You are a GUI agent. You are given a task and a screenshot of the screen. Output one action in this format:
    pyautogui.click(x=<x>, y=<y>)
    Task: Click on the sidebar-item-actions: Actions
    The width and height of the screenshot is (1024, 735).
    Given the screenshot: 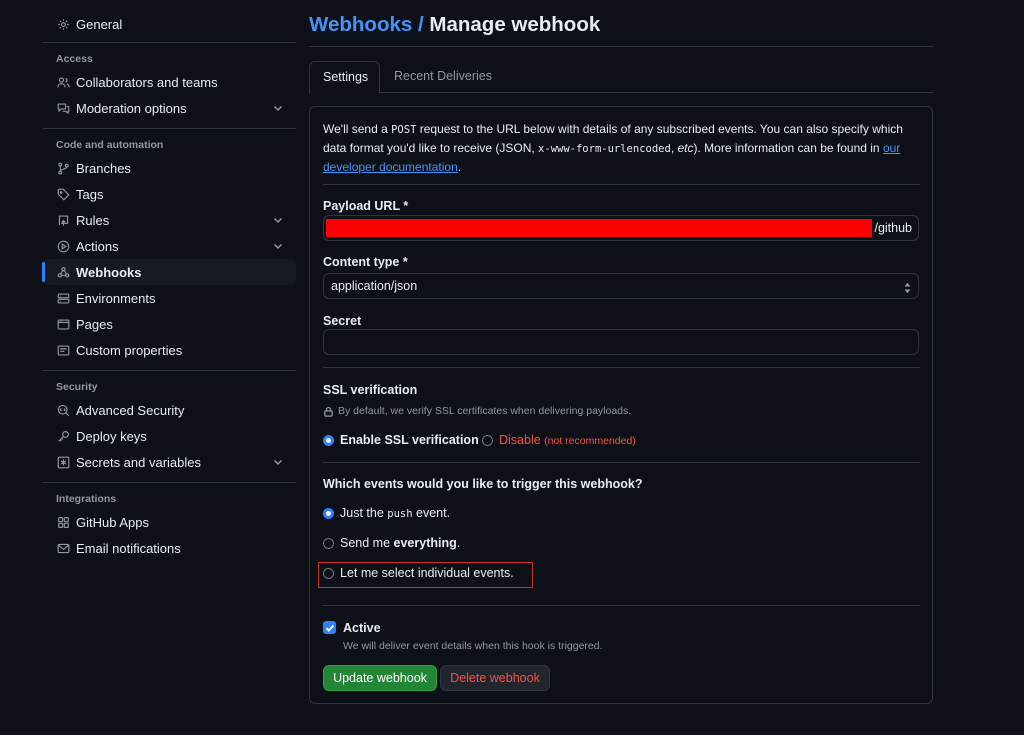 What is the action you would take?
    pyautogui.click(x=169, y=246)
    